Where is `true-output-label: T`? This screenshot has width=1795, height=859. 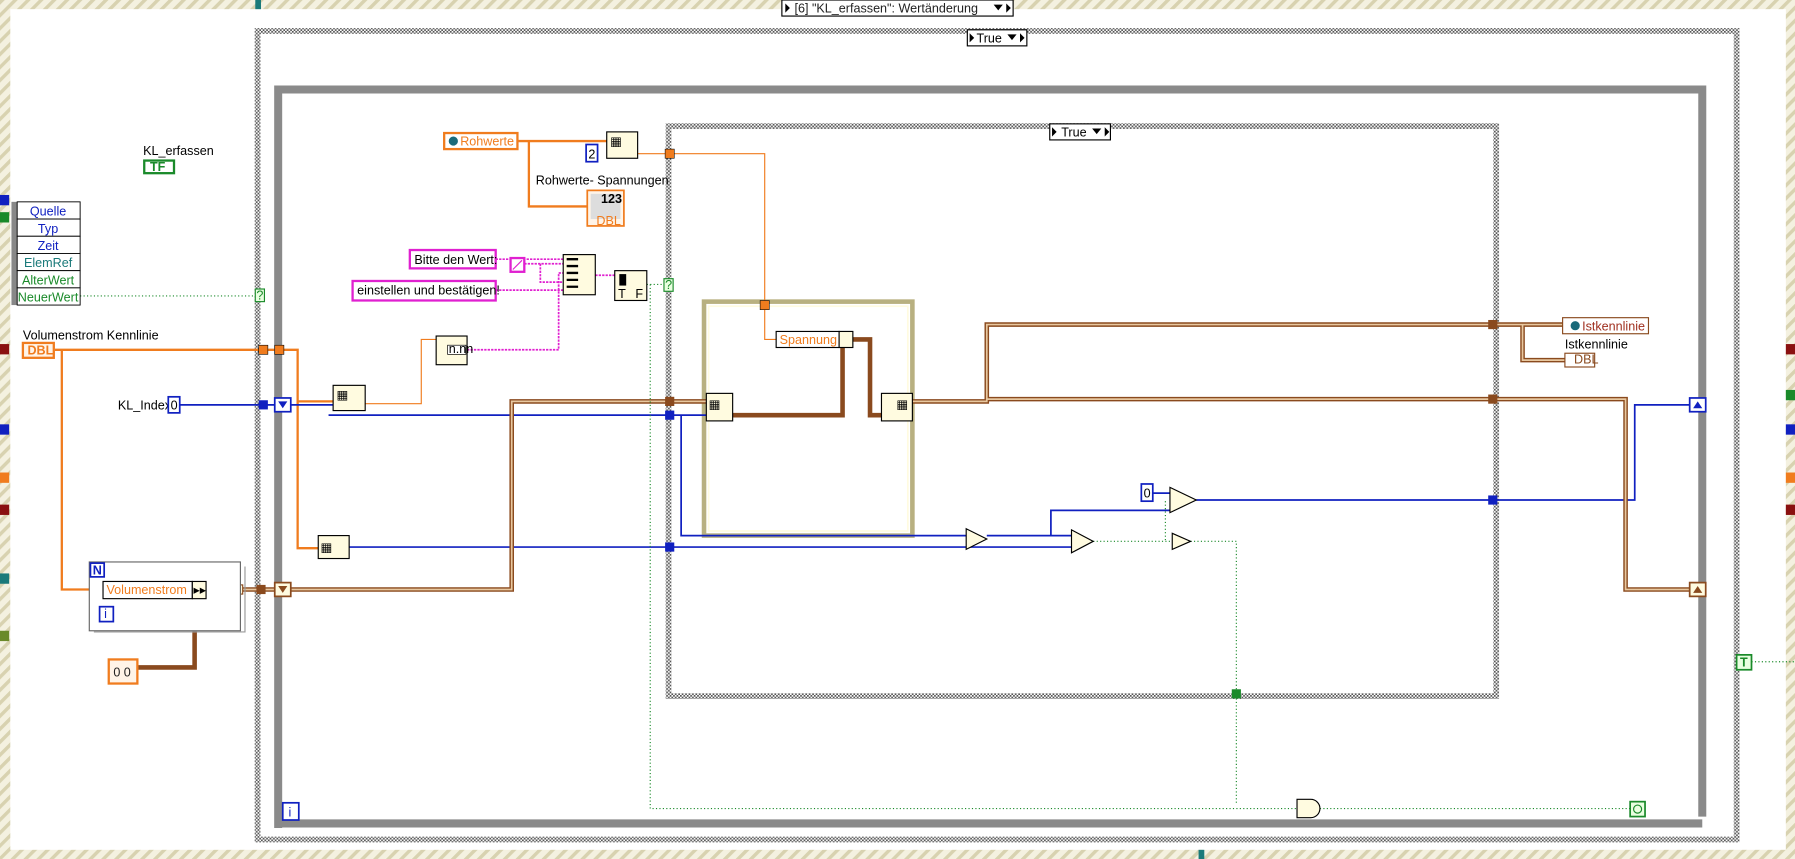 true-output-label: T is located at coordinates (1744, 662).